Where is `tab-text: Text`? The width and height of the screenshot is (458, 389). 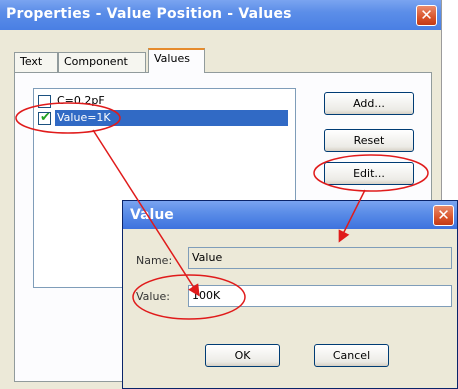 tab-text: Text is located at coordinates (36, 62).